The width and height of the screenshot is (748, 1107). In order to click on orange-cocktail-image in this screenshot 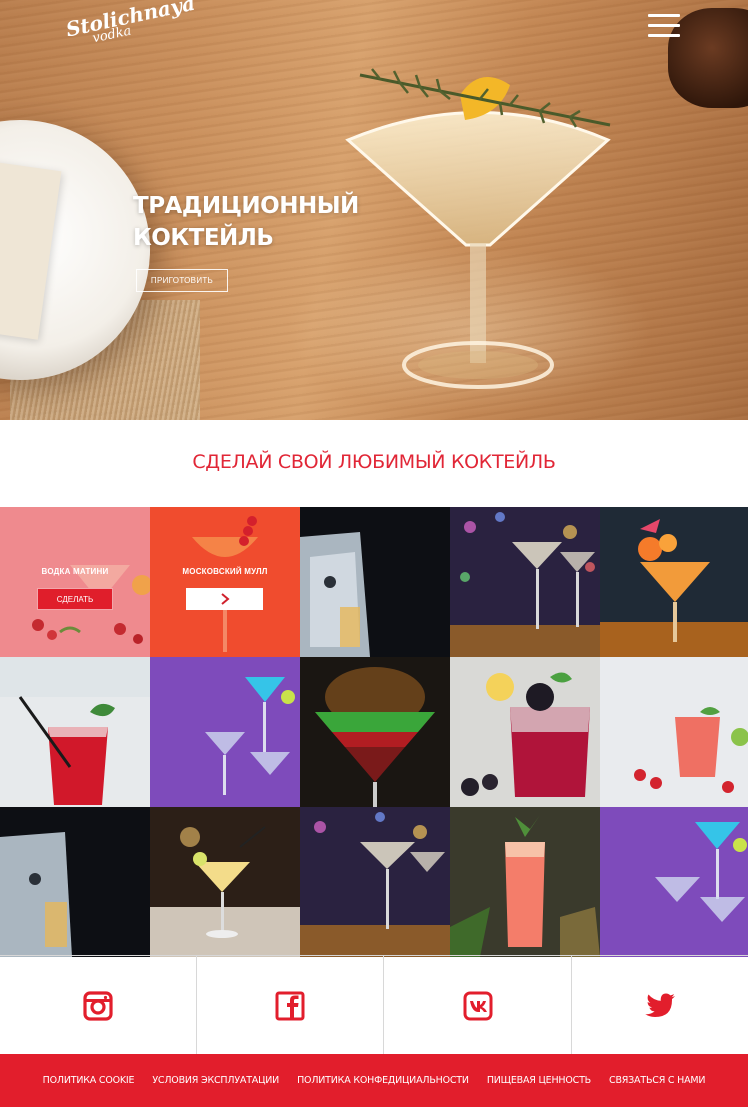, I will do `click(674, 582)`.